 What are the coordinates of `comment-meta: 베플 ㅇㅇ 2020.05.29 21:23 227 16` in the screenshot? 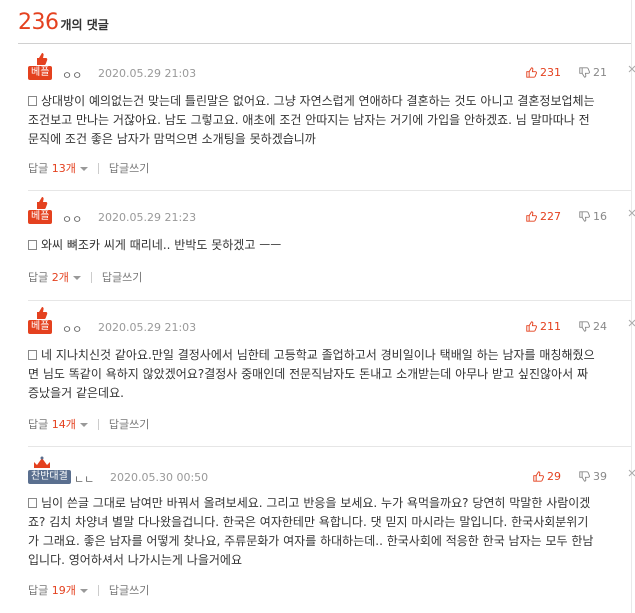 It's located at (331, 213).